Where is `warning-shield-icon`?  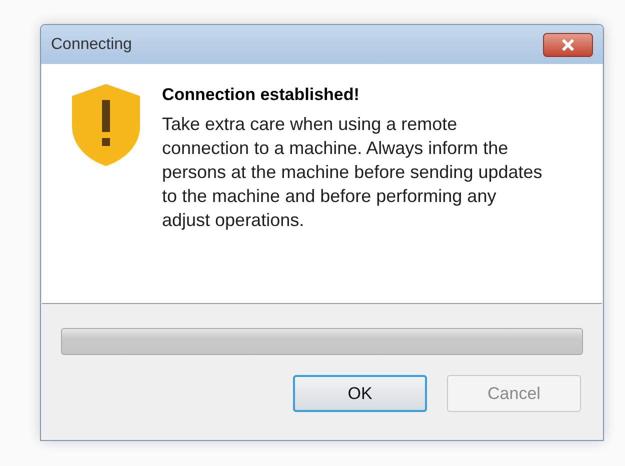 warning-shield-icon is located at coordinates (106, 125).